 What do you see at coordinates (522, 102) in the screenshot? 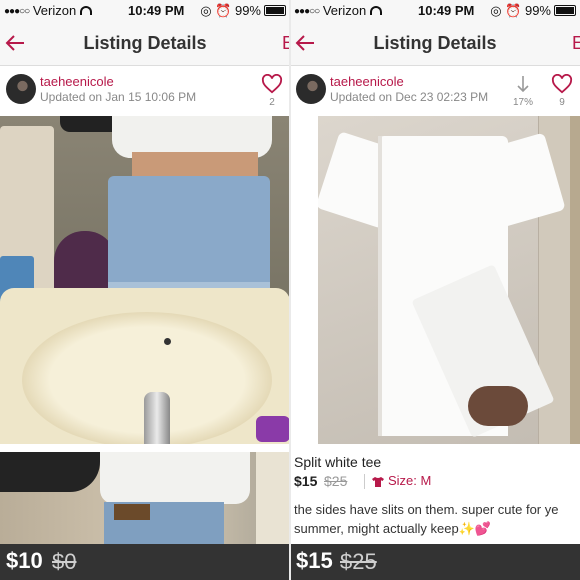
I see `price-drop-percent: 17%` at bounding box center [522, 102].